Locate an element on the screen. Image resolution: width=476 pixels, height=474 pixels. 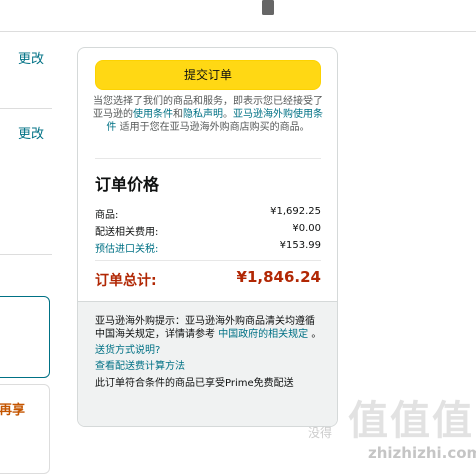
shipping-method-link: 送货方式说明? is located at coordinates (208, 350).